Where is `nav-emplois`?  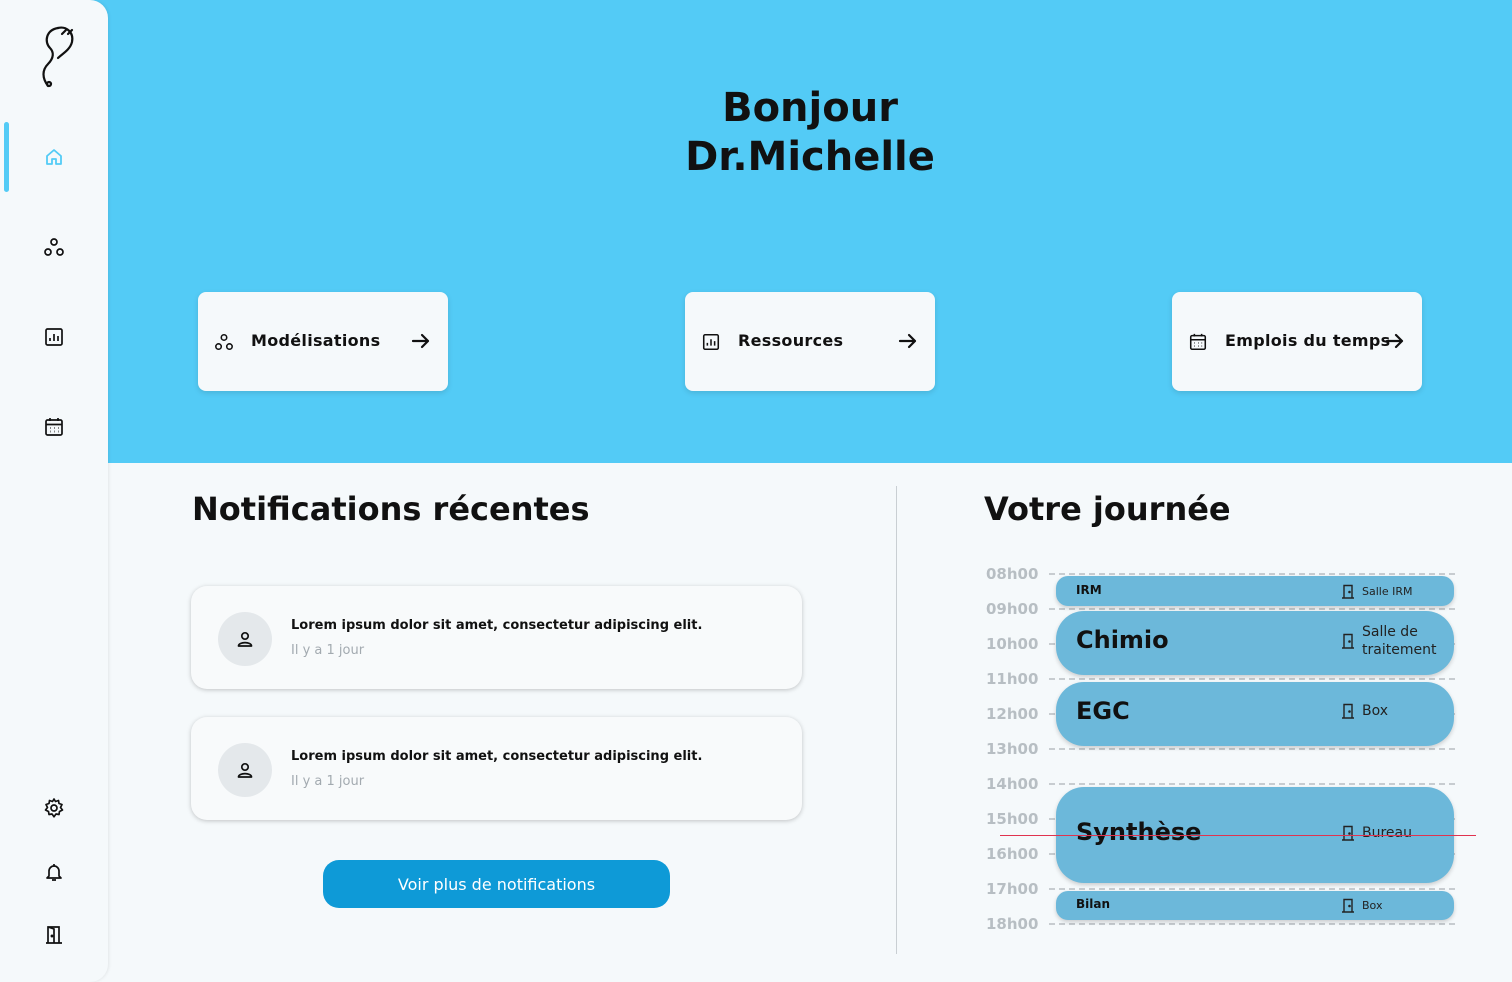 nav-emplois is located at coordinates (54, 427).